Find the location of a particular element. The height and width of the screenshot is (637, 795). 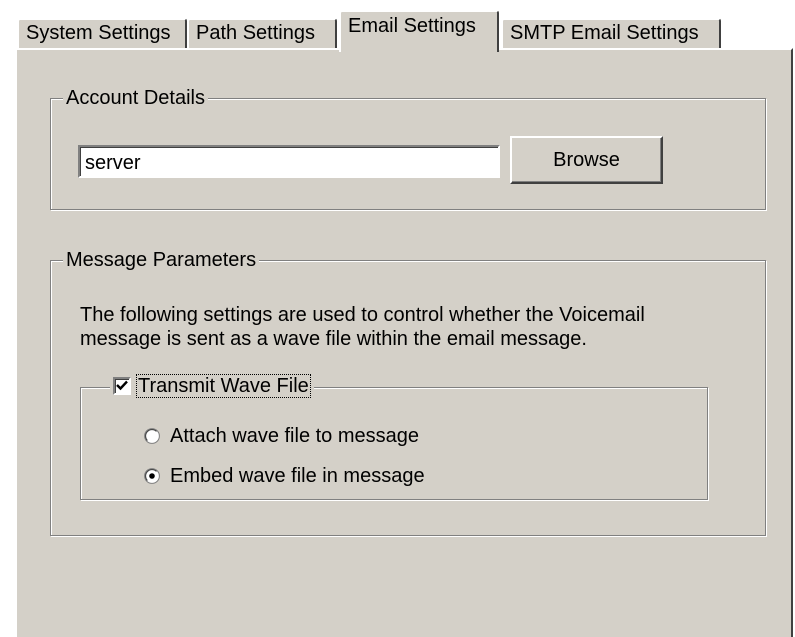

tab-system-settings: System Settings is located at coordinates (102, 34).